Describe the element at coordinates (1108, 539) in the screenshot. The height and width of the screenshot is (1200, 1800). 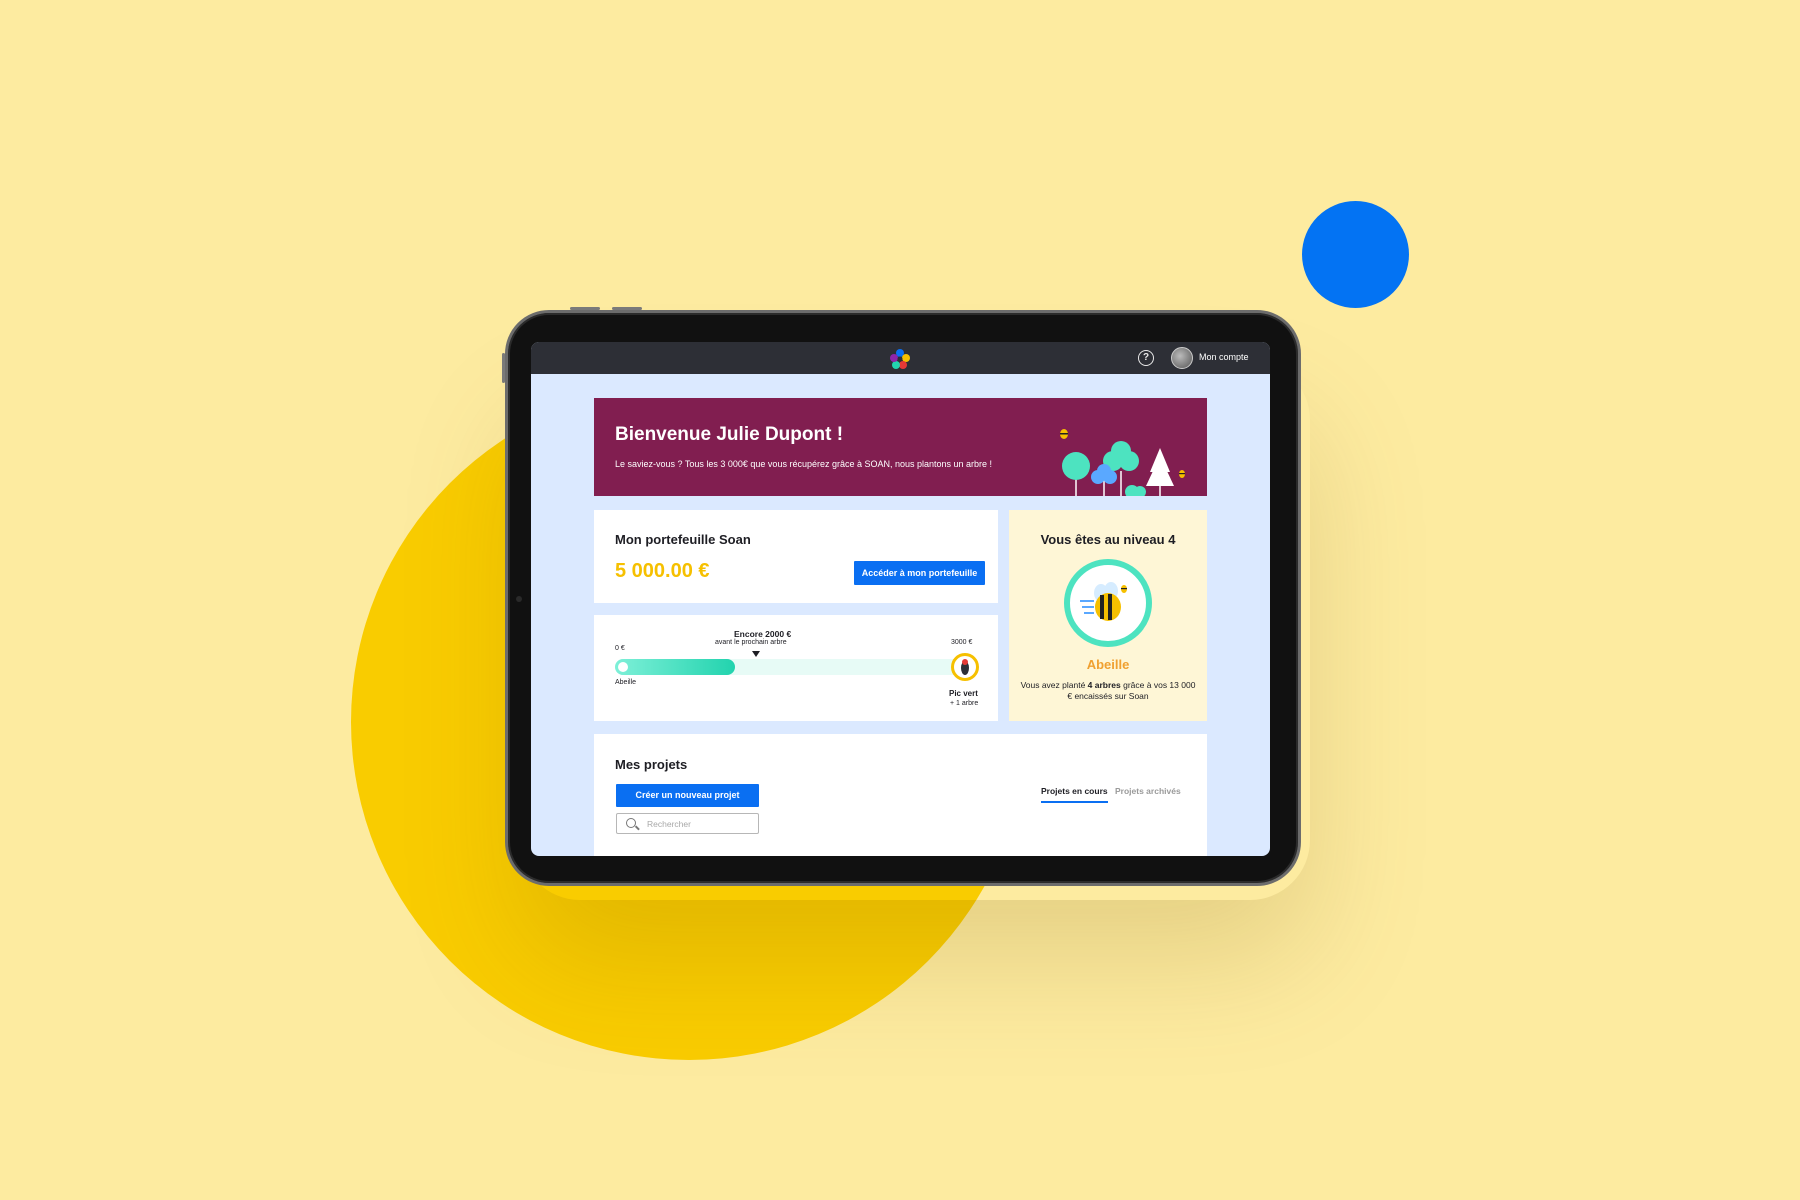
I see `level-title: Vous êtes au niveau 4` at that location.